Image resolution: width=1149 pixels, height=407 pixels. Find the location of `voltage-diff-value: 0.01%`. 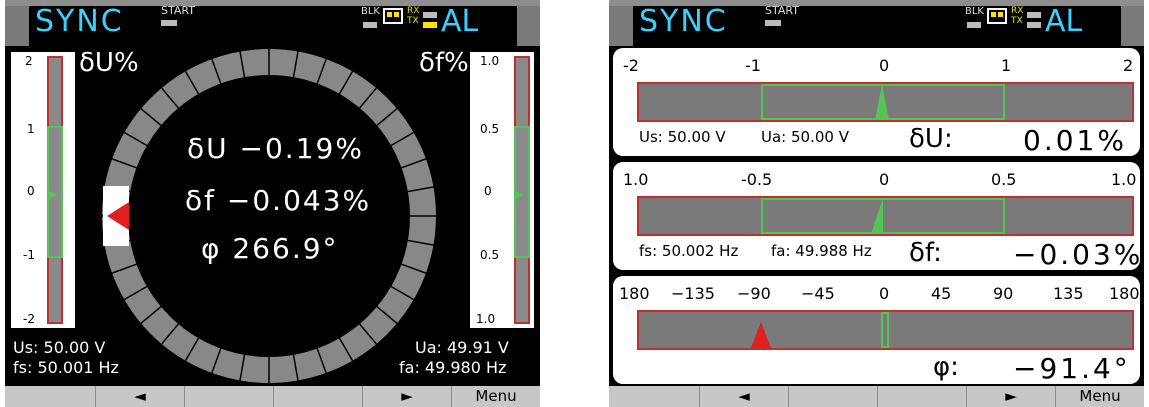

voltage-diff-value: 0.01% is located at coordinates (1075, 140).